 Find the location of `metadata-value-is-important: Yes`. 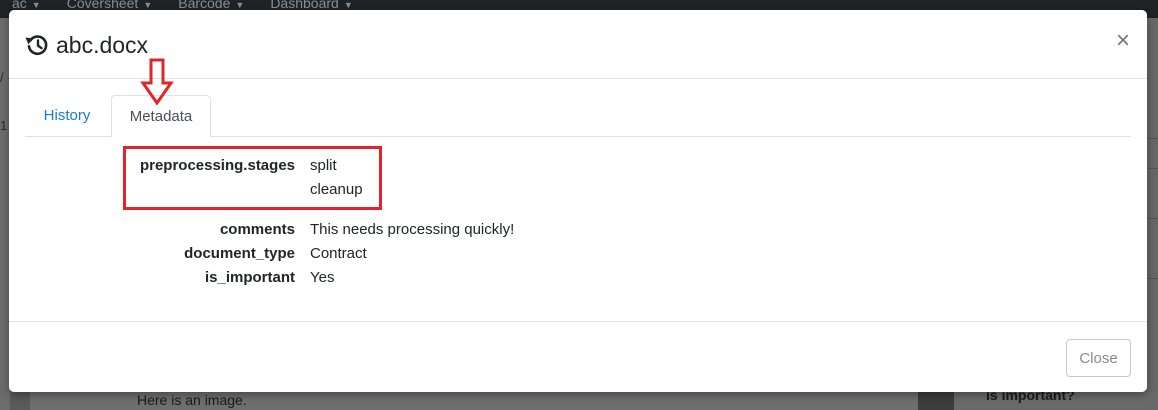

metadata-value-is-important: Yes is located at coordinates (322, 277).